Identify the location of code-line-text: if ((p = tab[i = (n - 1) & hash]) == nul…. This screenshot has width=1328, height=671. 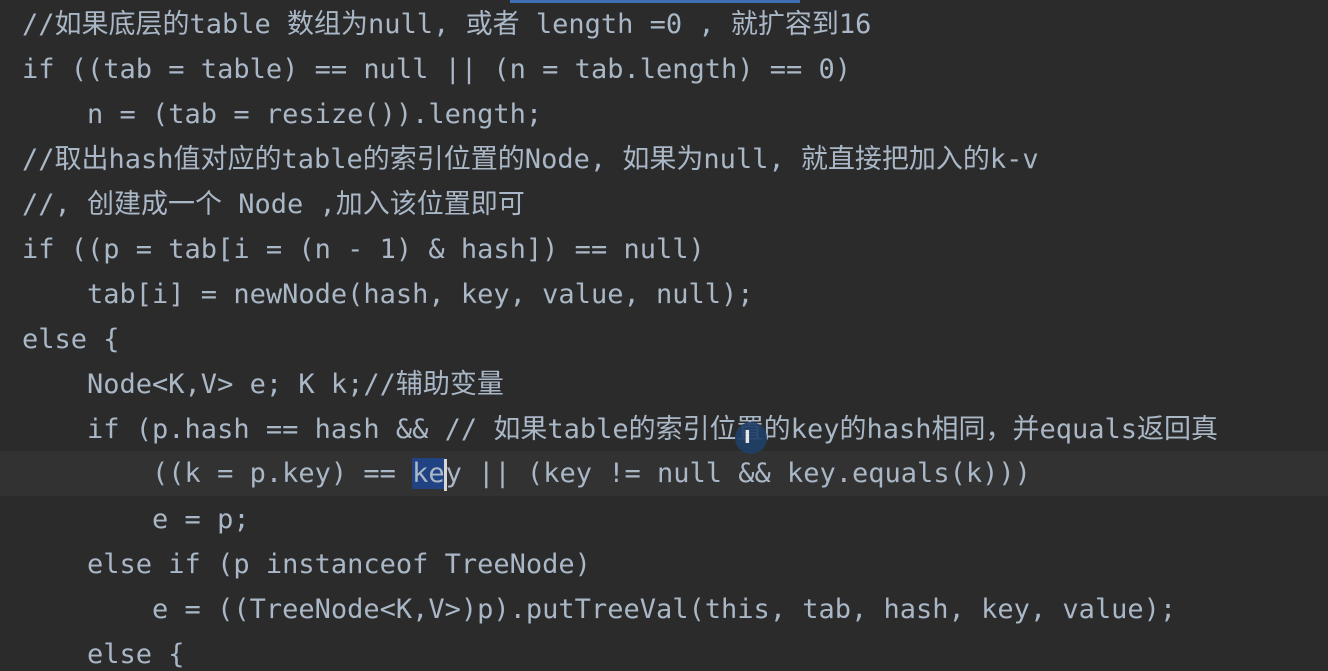
(363, 249).